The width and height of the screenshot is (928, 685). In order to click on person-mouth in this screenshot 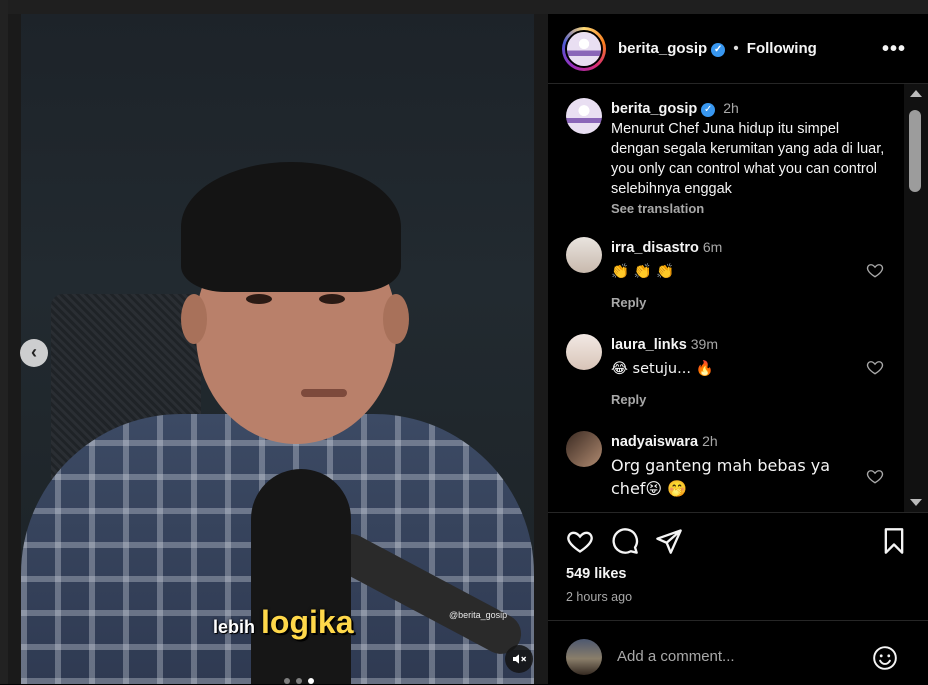, I will do `click(324, 393)`.